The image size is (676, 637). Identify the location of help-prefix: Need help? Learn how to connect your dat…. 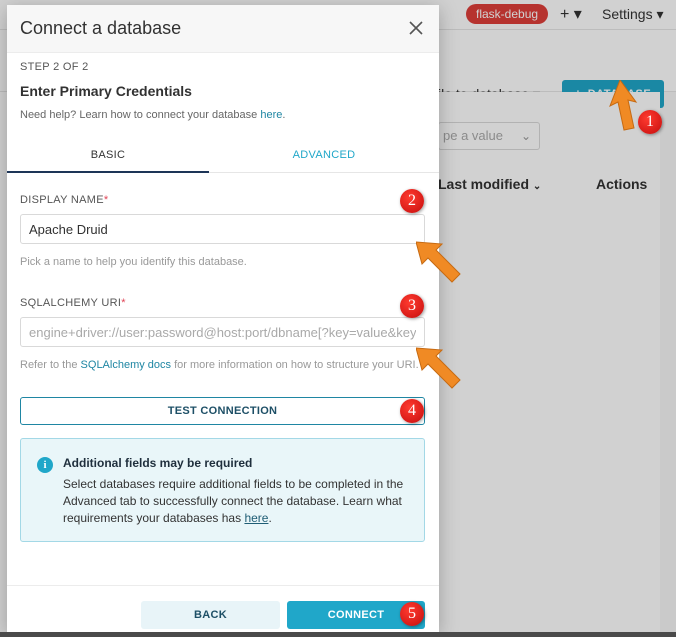
(140, 115).